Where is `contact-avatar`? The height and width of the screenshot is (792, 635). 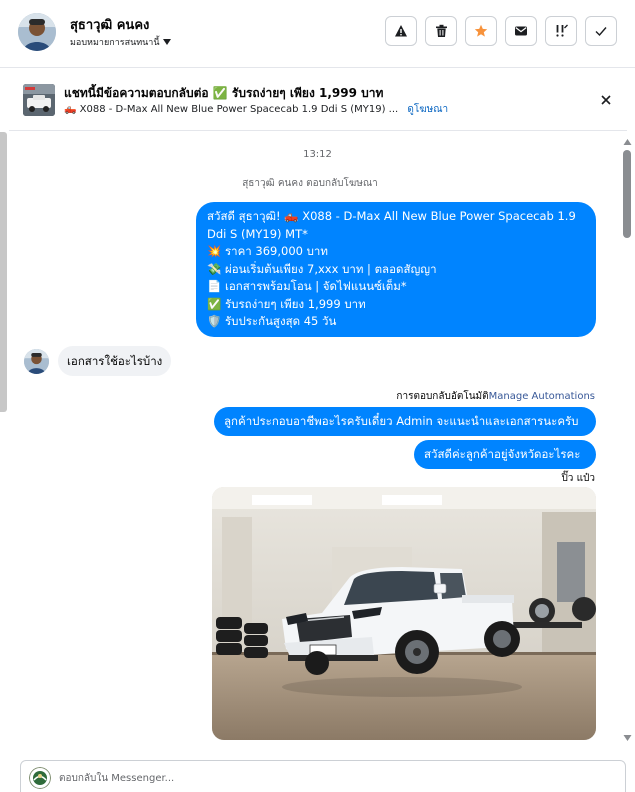
contact-avatar is located at coordinates (36, 361).